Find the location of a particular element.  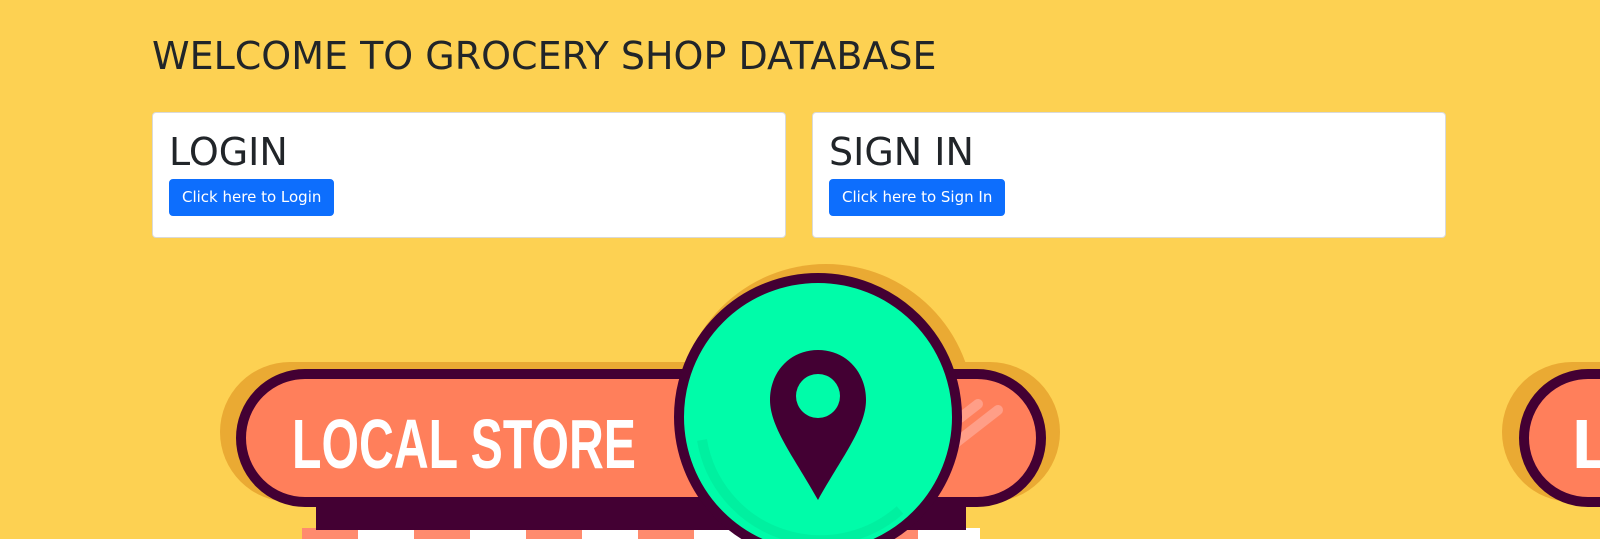

login-card-title: LOGIN is located at coordinates (228, 152).